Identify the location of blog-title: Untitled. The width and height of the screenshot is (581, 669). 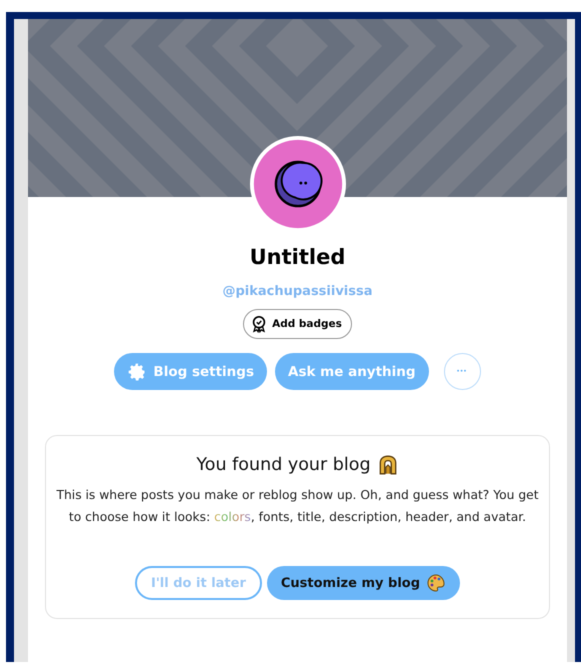
(298, 257).